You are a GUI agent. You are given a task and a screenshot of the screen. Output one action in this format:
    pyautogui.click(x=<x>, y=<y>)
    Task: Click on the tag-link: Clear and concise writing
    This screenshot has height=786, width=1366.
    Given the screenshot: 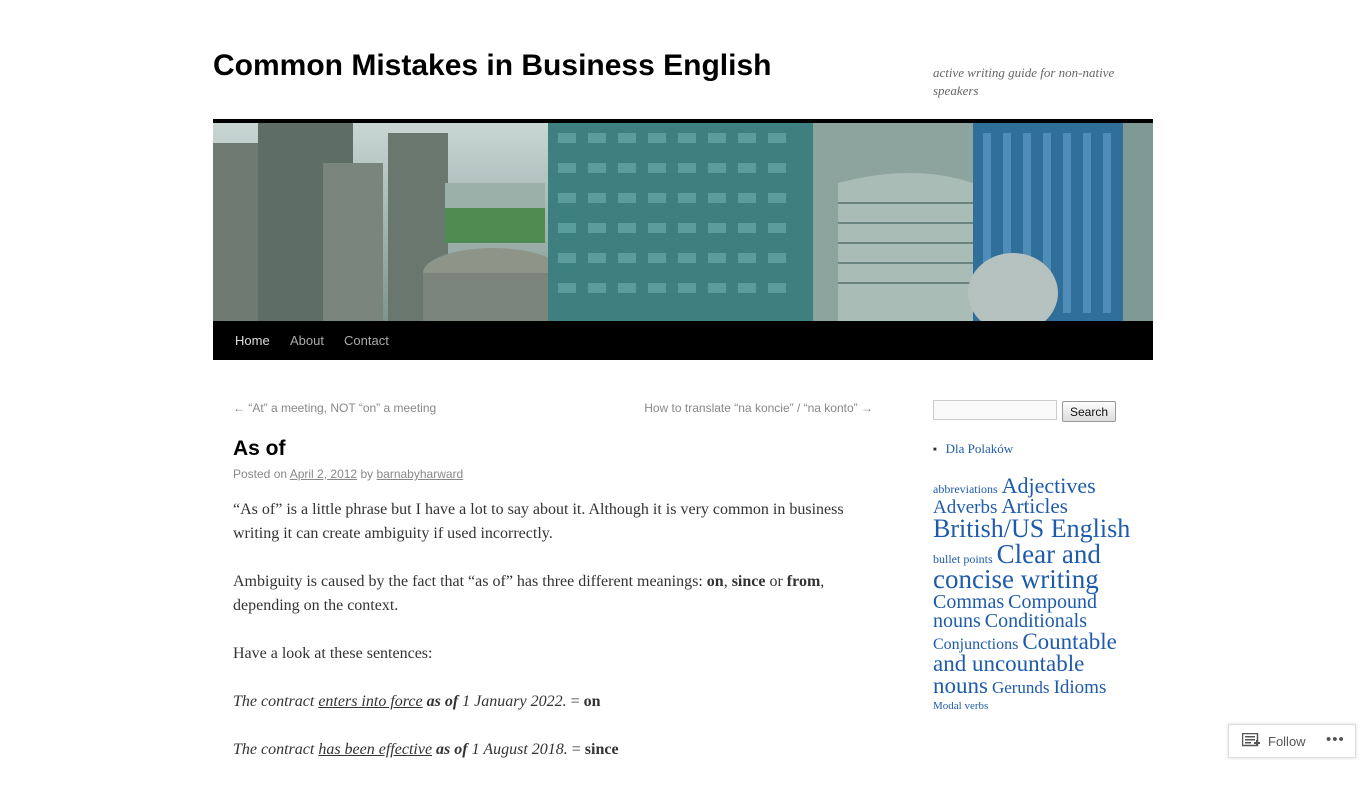 What is the action you would take?
    pyautogui.click(x=1017, y=567)
    